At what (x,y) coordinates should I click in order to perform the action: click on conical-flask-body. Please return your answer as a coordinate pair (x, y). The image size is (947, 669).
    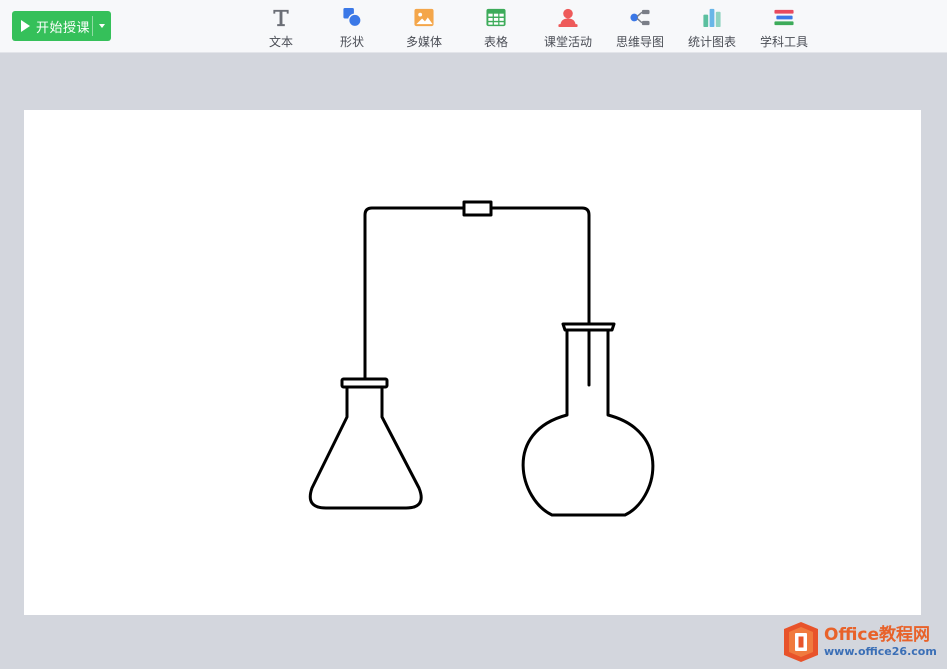
    Looking at the image, I should click on (365, 447).